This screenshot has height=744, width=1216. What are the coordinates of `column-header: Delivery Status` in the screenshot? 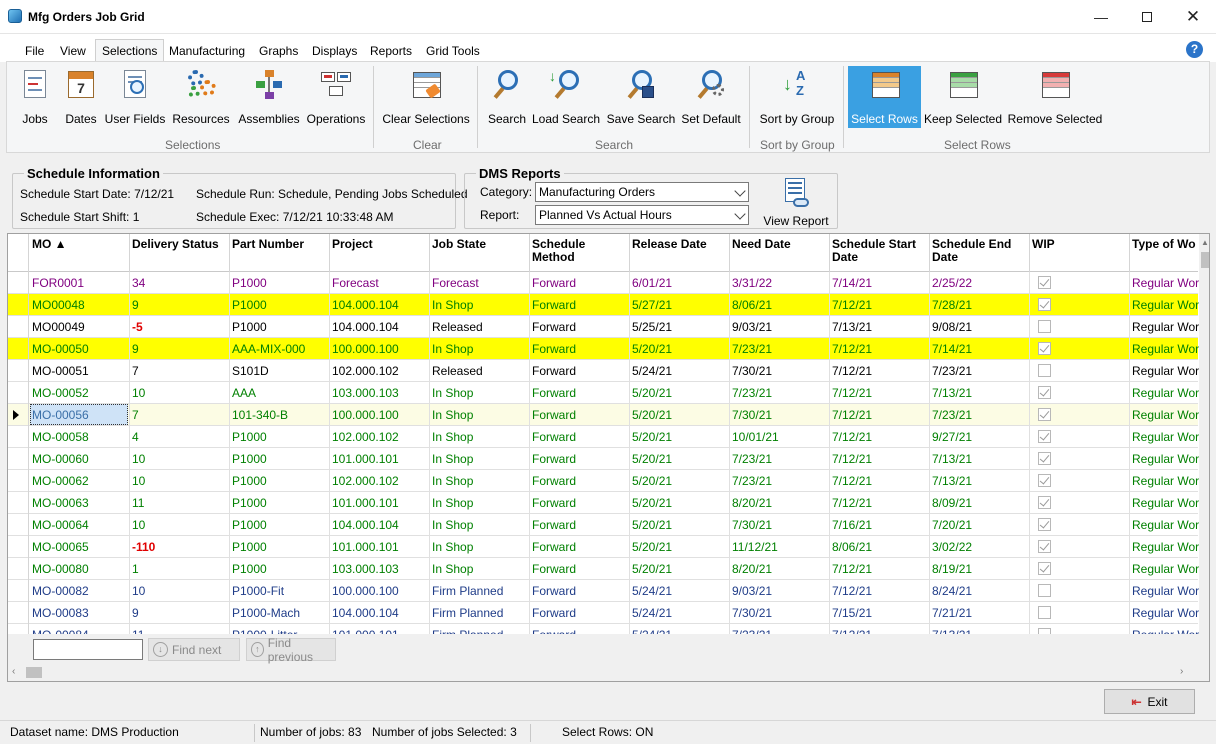 It's located at (180, 244).